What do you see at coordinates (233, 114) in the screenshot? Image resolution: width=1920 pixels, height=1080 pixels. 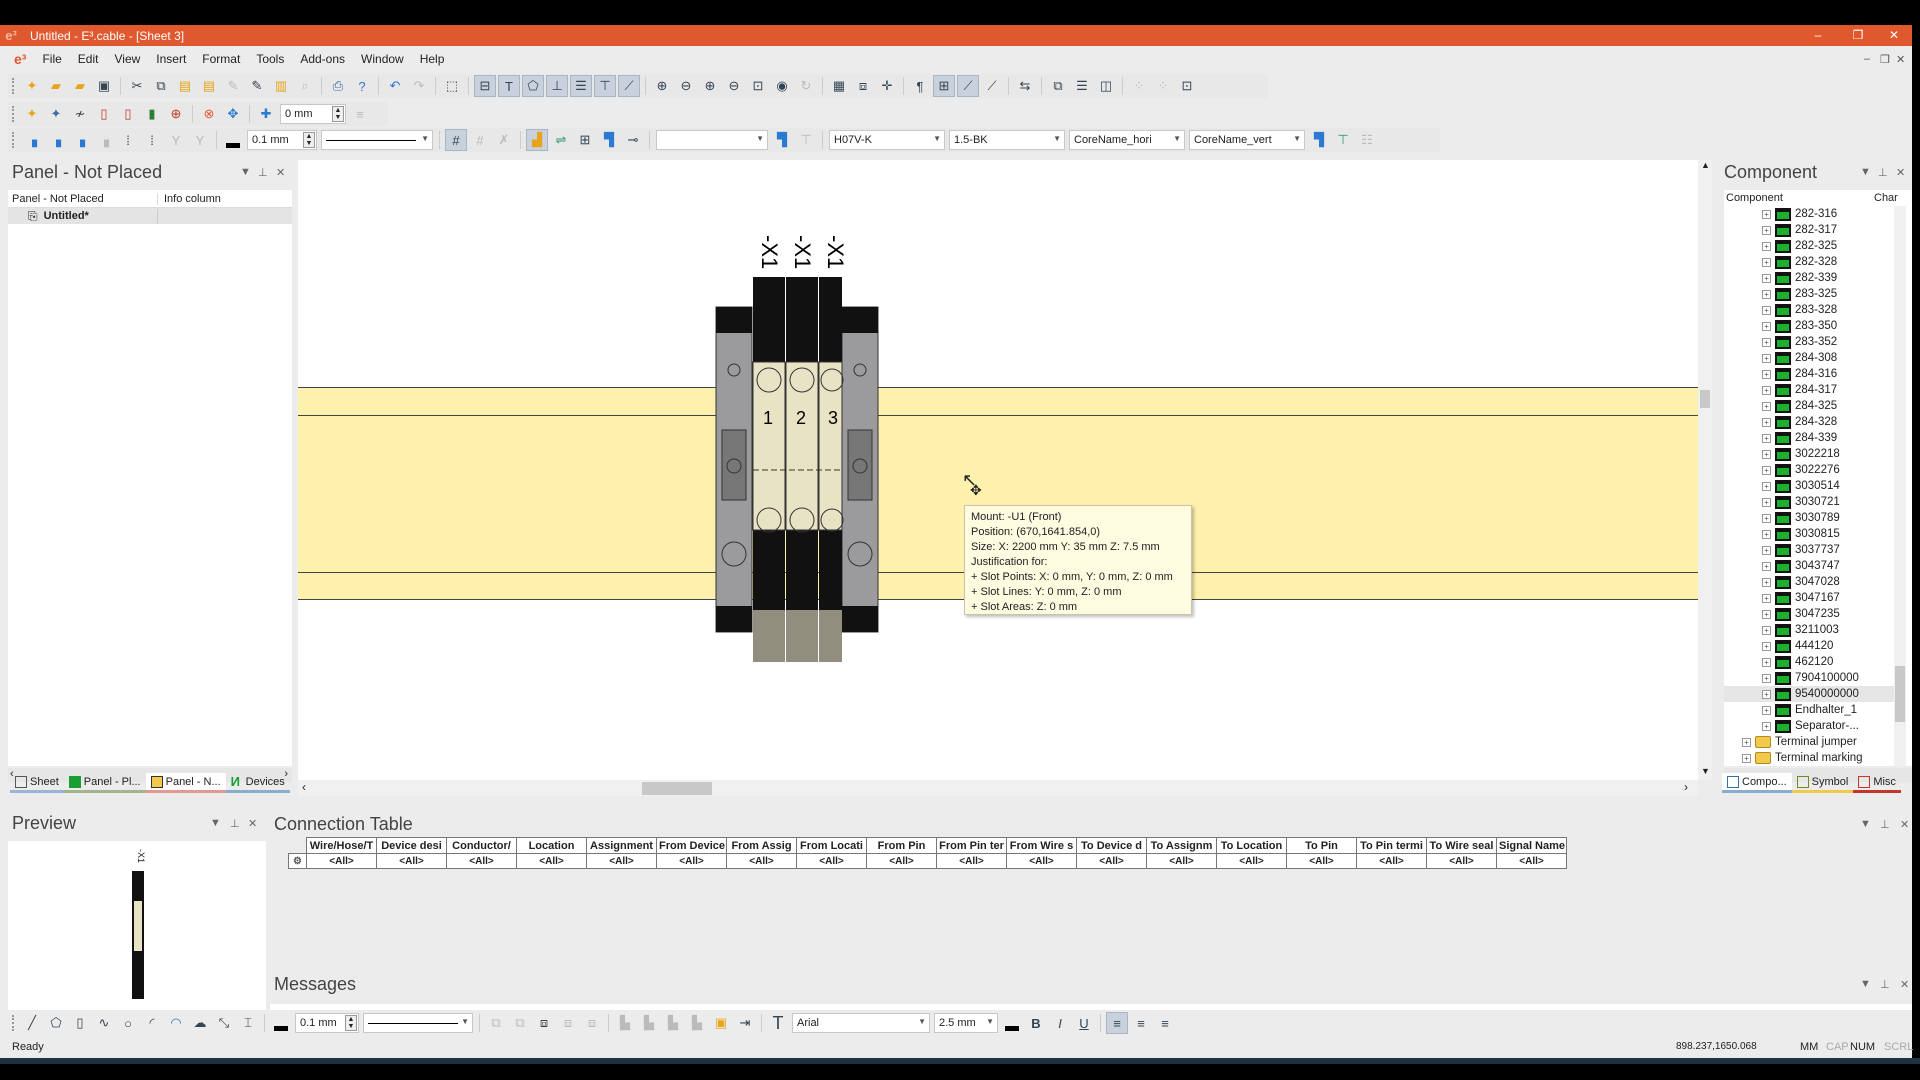 I see `move-icon: ✥` at bounding box center [233, 114].